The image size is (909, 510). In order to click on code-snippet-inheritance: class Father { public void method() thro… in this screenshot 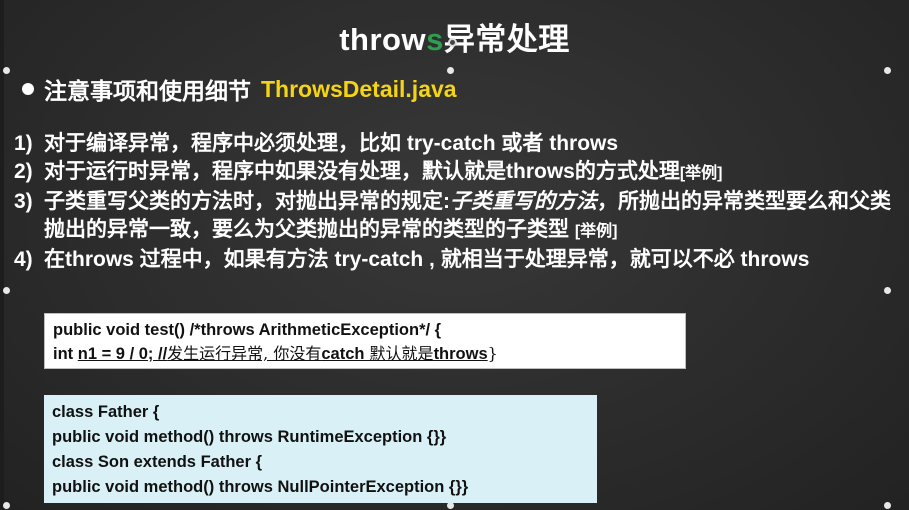, I will do `click(320, 449)`.